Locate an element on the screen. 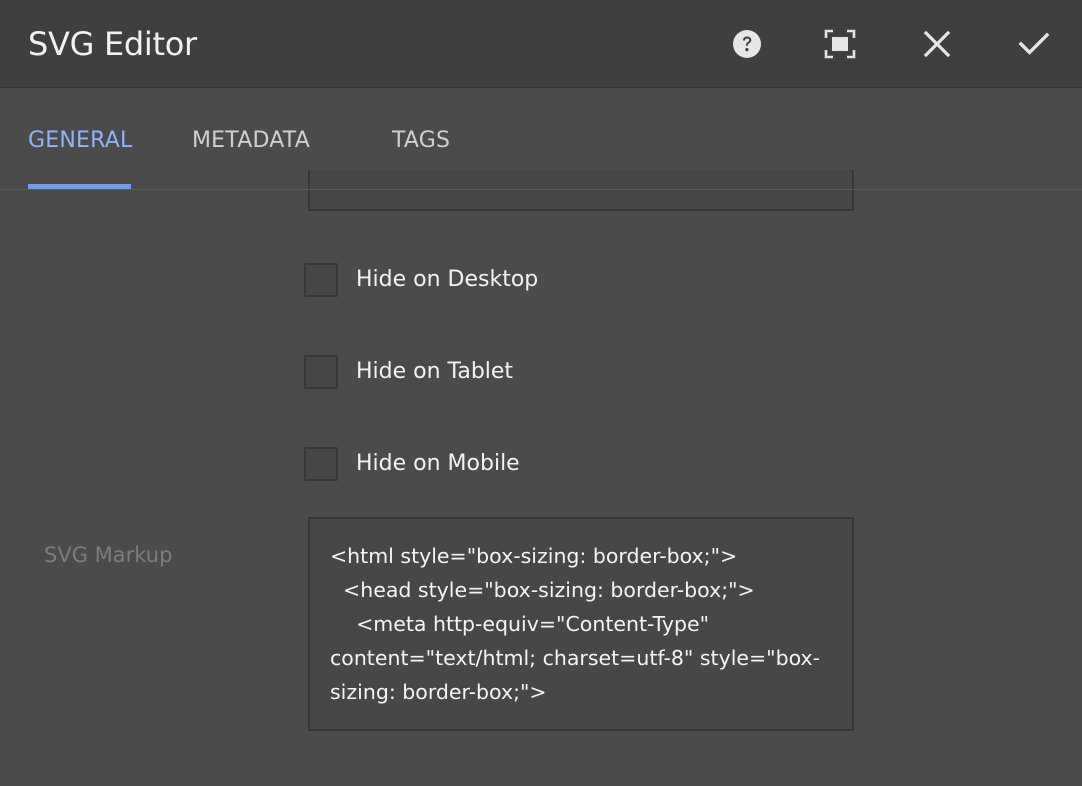 This screenshot has width=1082, height=786. hide-on-desktop-label: Hide on Desktop is located at coordinates (447, 280).